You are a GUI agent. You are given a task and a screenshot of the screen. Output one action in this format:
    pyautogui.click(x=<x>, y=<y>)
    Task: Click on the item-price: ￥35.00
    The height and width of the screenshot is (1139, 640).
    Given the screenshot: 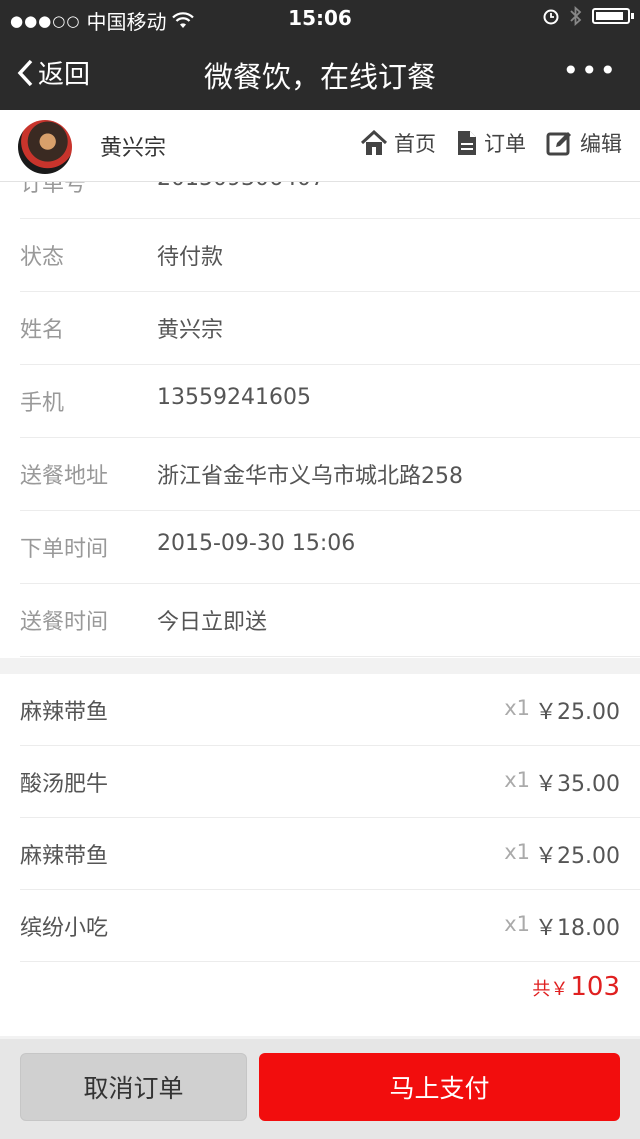 What is the action you would take?
    pyautogui.click(x=577, y=784)
    